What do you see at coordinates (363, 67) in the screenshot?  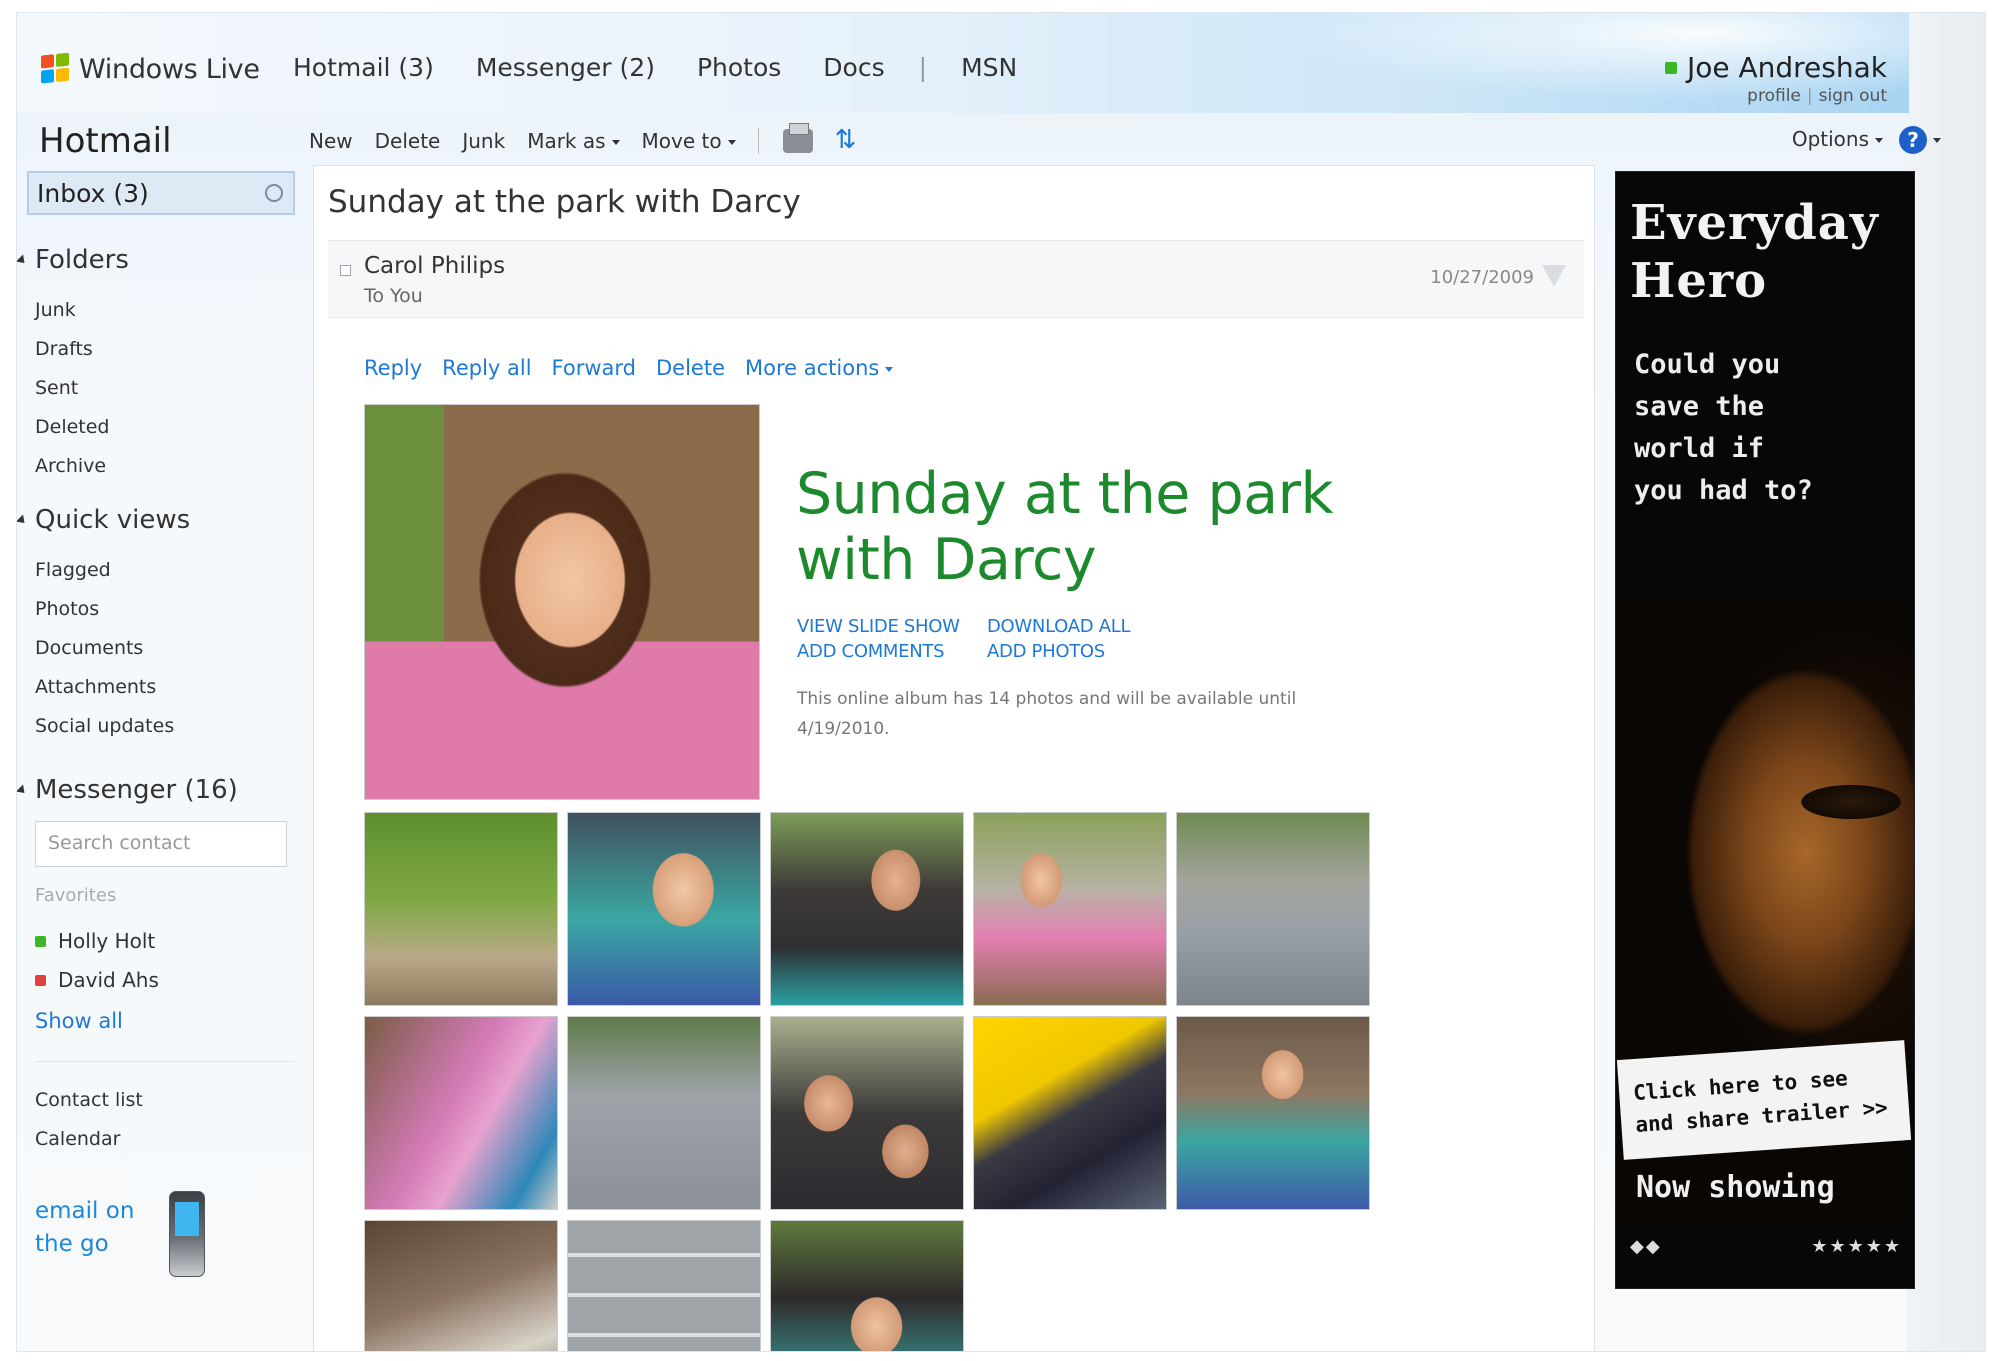 I see `nav-hotmail: Hotmail (3)` at bounding box center [363, 67].